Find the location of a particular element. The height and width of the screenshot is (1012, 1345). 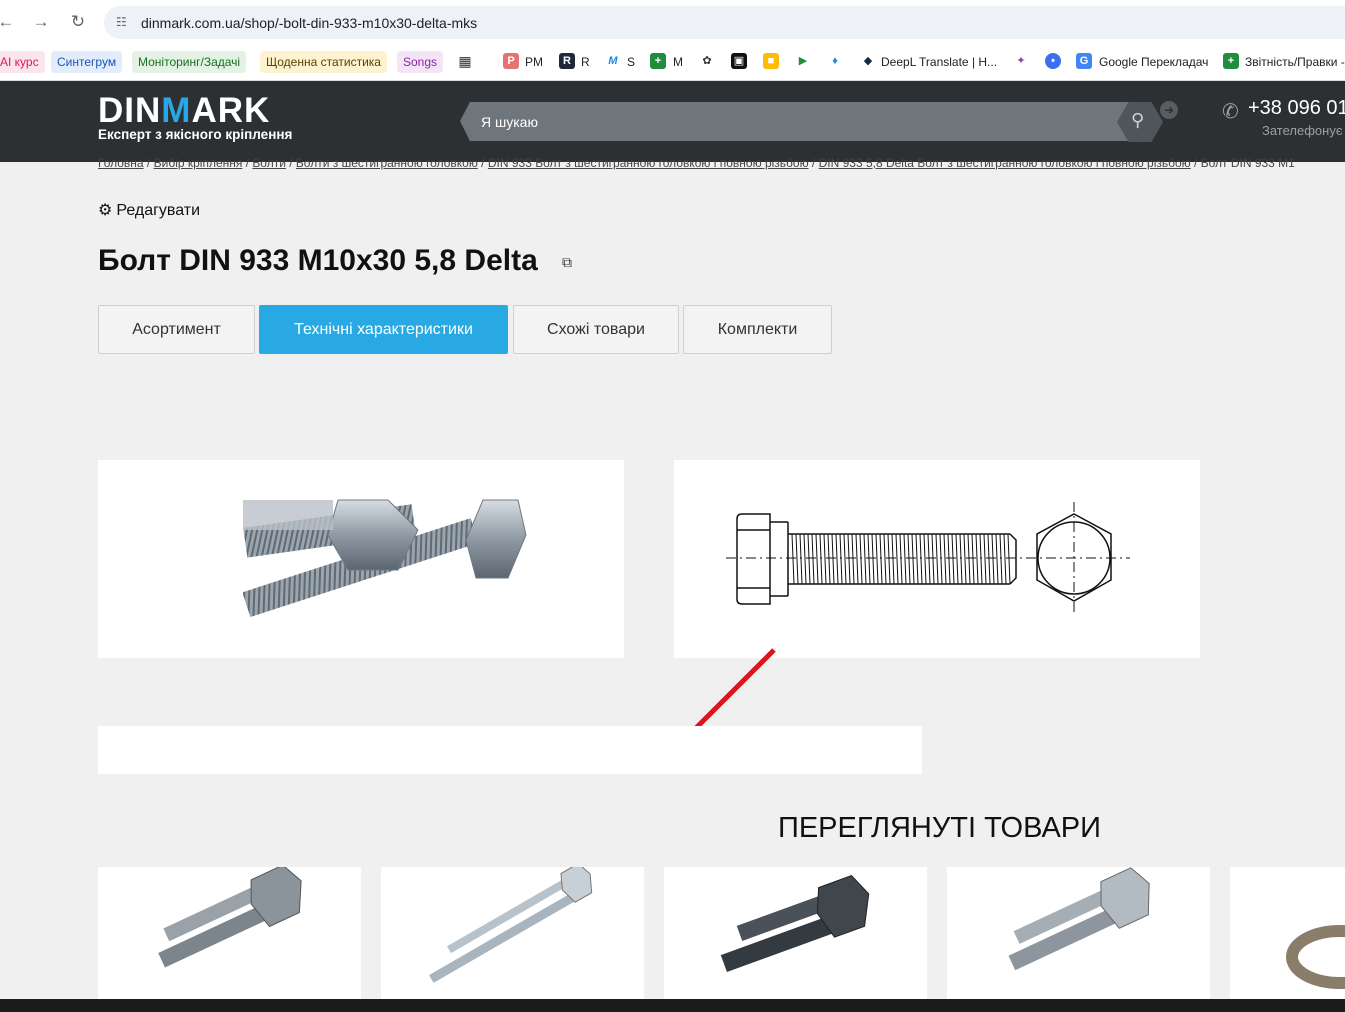

chatgpt-icon: ✿ is located at coordinates (707, 61).